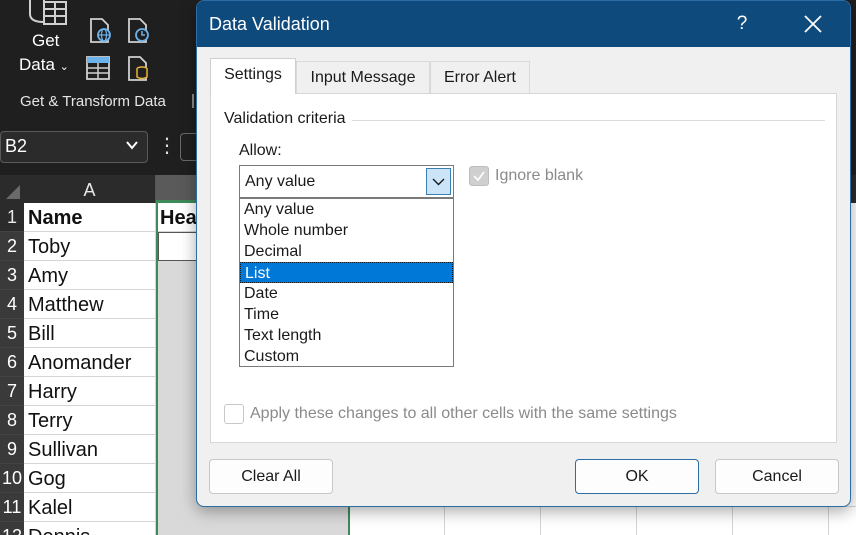 The image size is (856, 535). I want to click on dialog-title-bar: Data Validation ?, so click(523, 24).